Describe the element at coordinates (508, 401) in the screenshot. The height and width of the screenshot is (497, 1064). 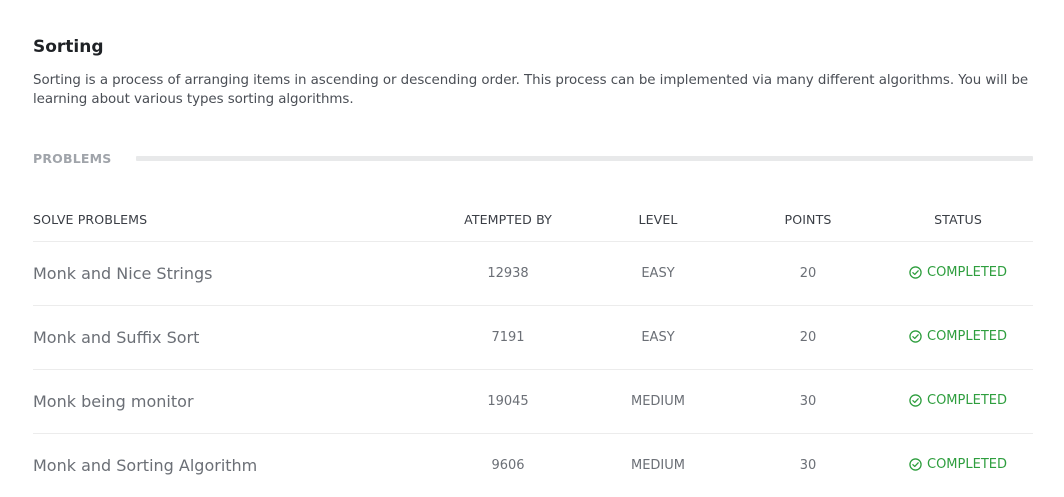
I see `attempted-count: 19045` at that location.